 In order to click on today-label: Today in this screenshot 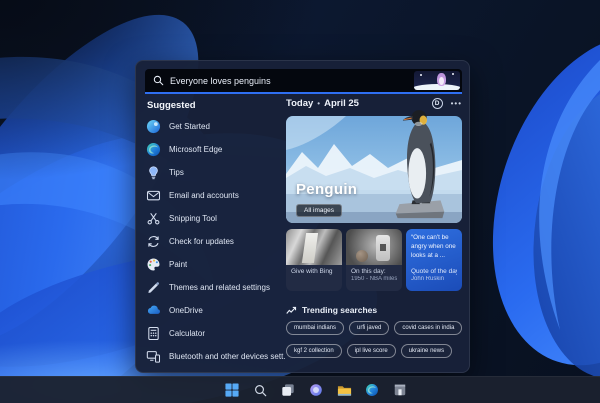, I will do `click(299, 103)`.